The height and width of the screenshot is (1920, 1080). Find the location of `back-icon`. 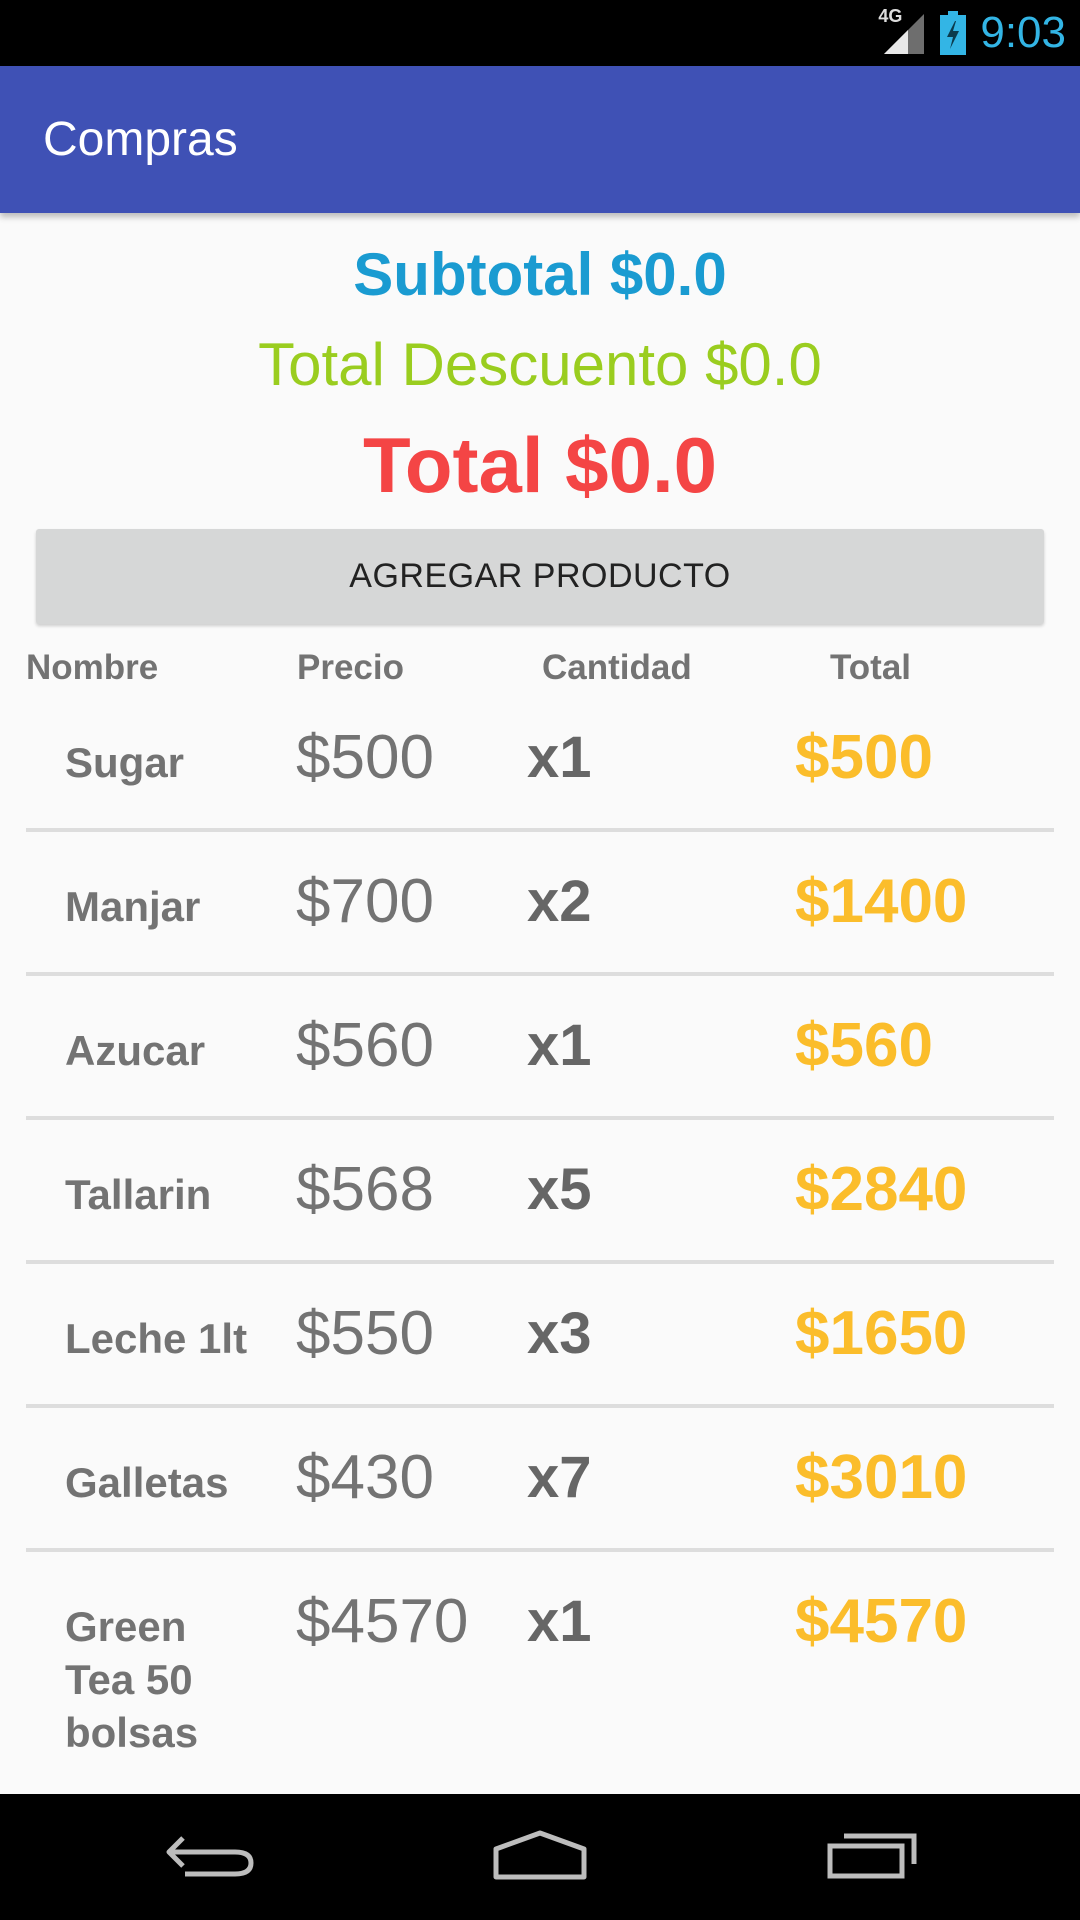

back-icon is located at coordinates (210, 1857).